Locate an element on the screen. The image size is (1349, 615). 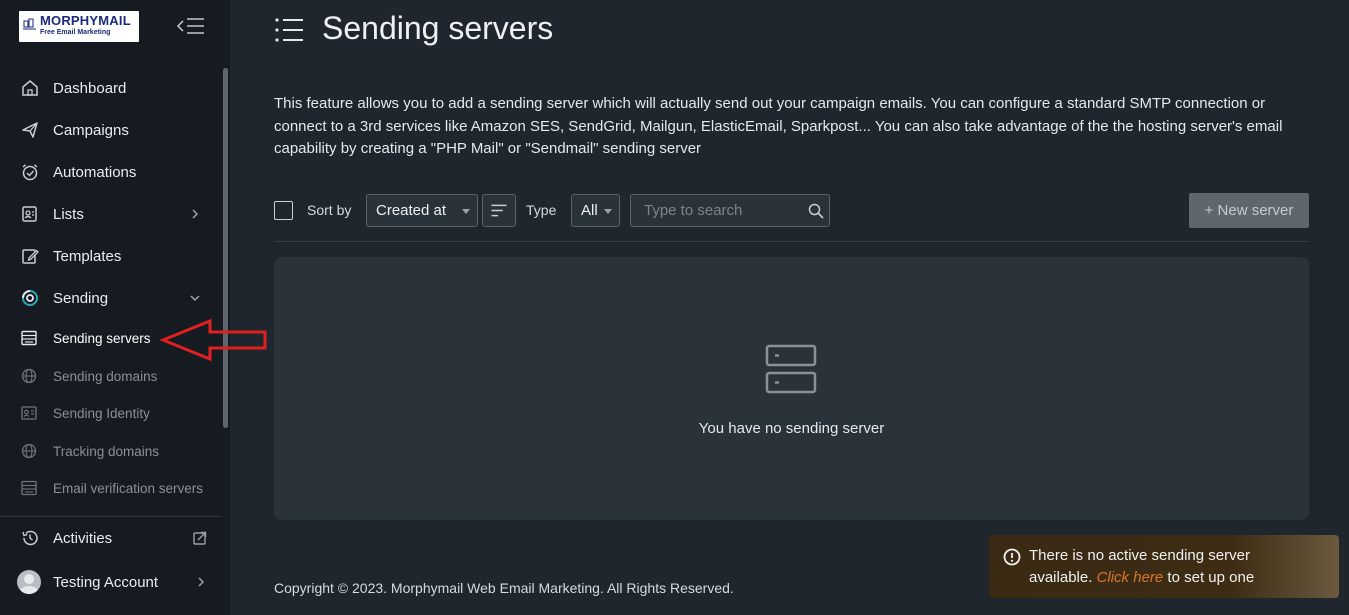
sidebar-item-sending: Sending is located at coordinates (111, 298).